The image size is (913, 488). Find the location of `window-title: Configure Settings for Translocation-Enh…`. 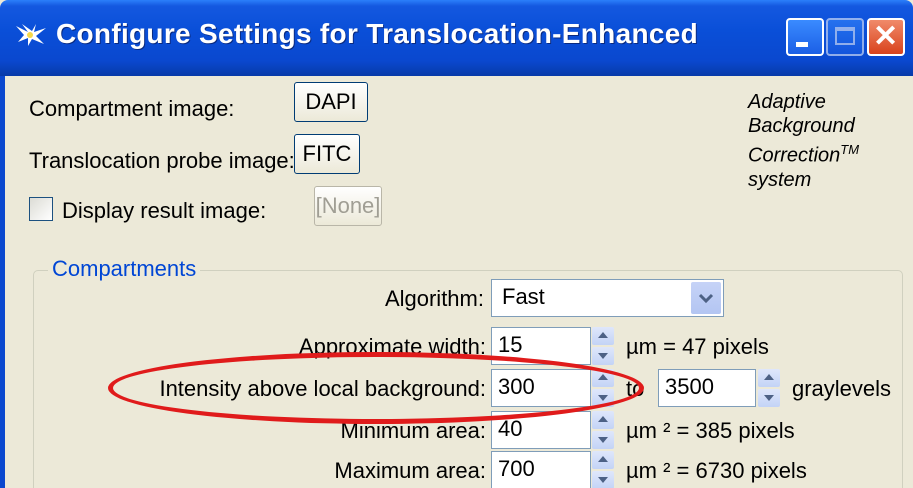

window-title: Configure Settings for Translocation-Enh… is located at coordinates (377, 33).